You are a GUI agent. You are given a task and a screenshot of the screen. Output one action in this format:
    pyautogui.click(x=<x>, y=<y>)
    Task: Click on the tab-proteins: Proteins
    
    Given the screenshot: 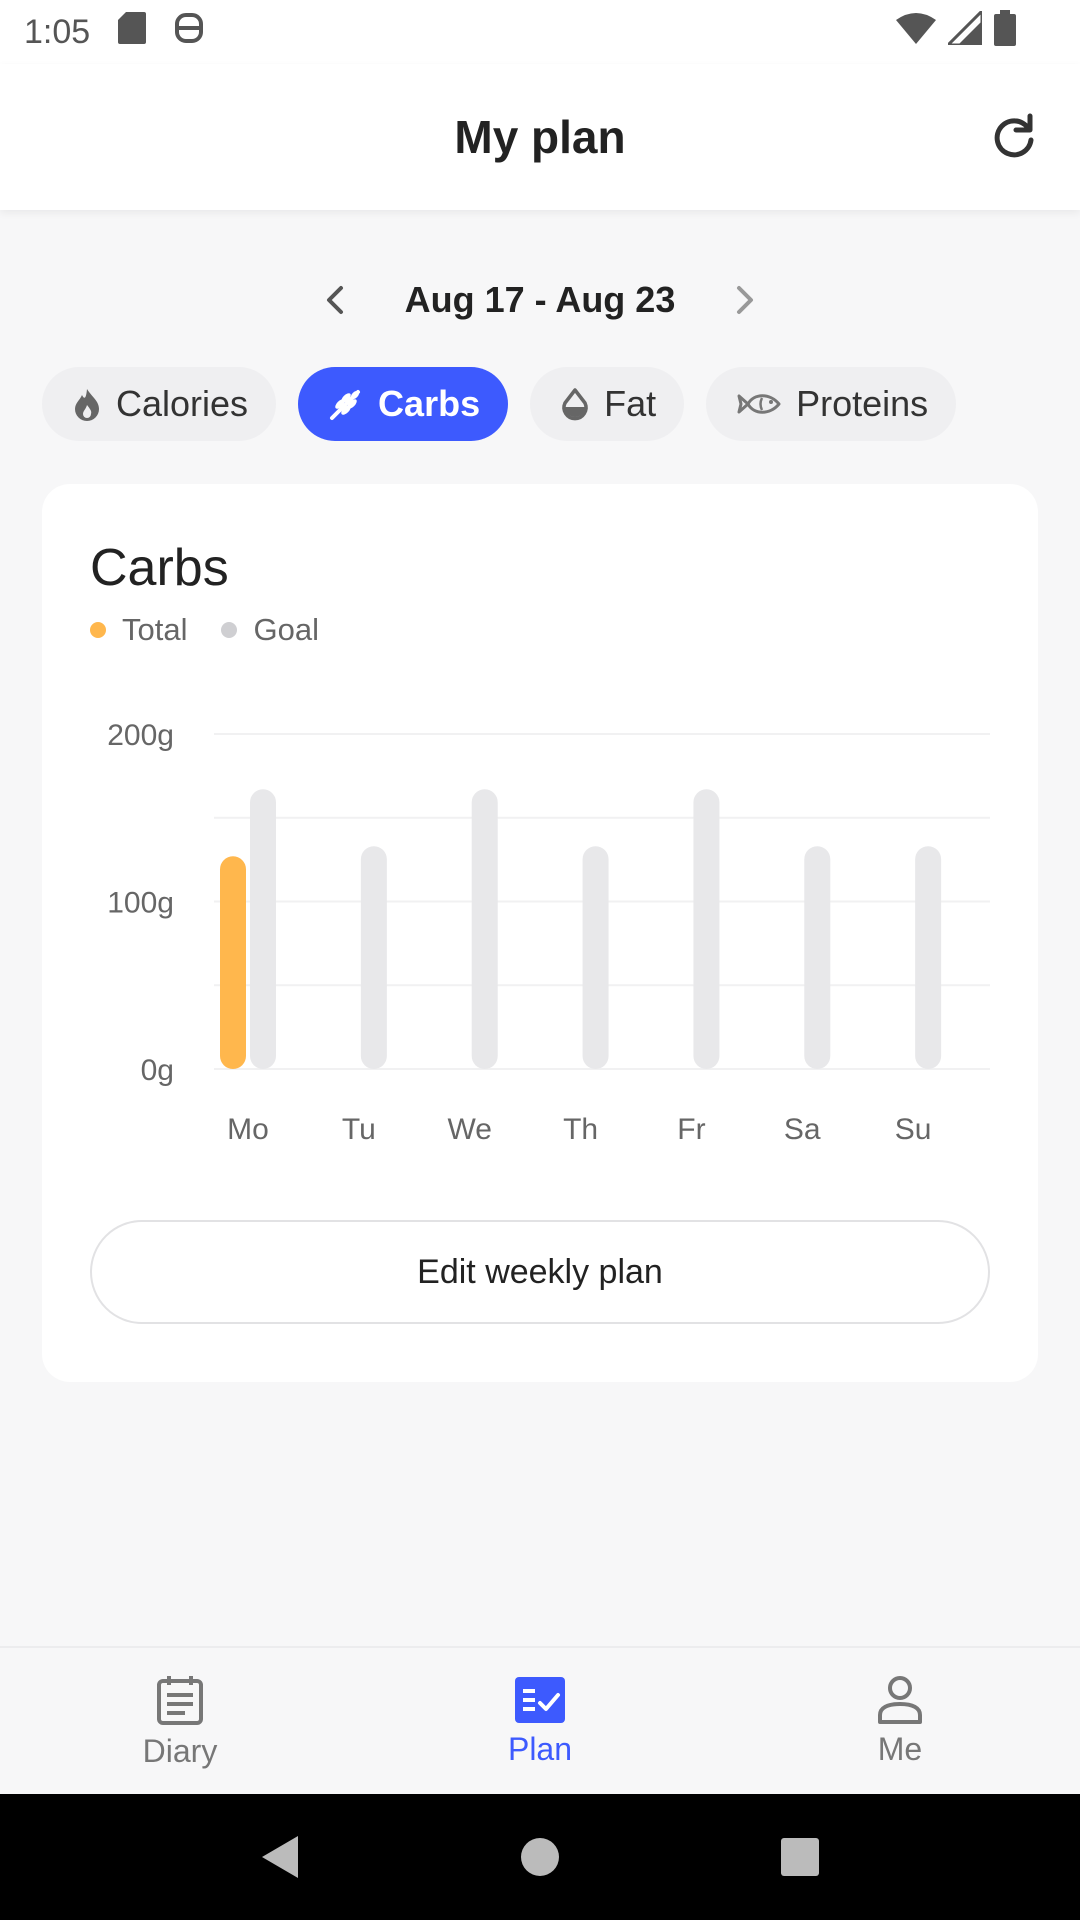 What is the action you would take?
    pyautogui.click(x=831, y=404)
    